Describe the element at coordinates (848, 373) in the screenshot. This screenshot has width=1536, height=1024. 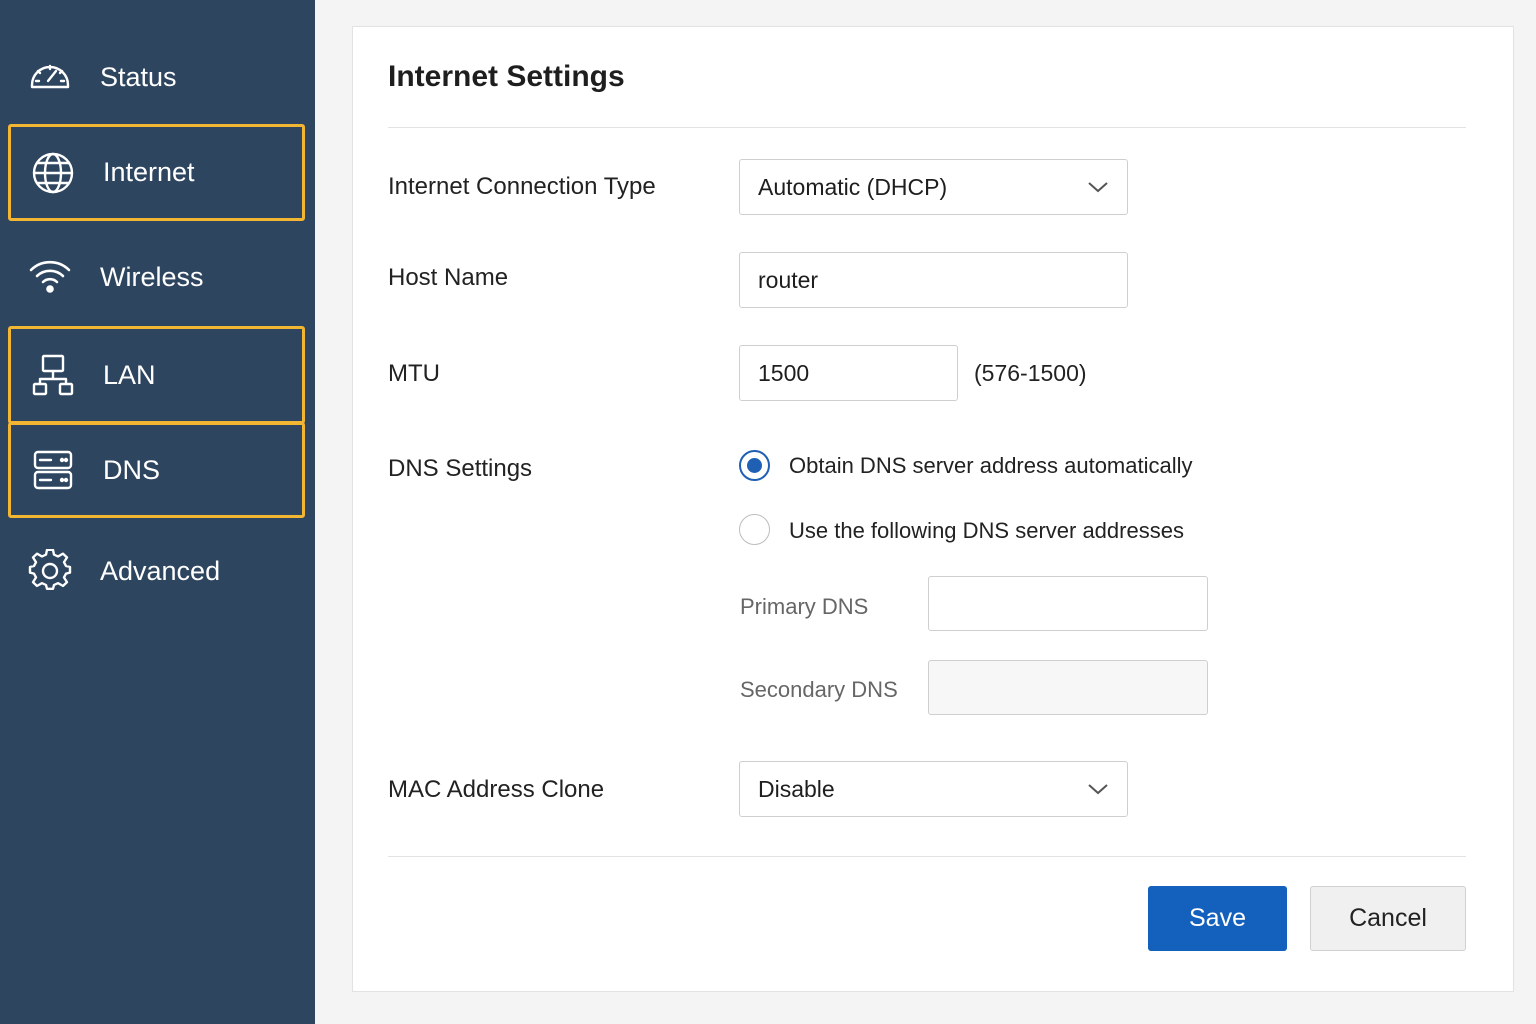
I see `mtu-input` at that location.